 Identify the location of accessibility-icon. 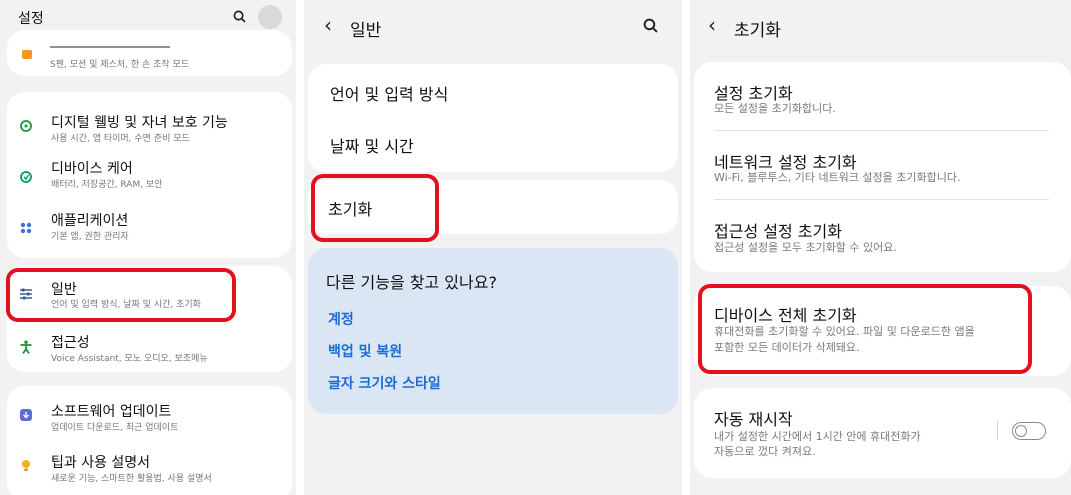
(26, 347).